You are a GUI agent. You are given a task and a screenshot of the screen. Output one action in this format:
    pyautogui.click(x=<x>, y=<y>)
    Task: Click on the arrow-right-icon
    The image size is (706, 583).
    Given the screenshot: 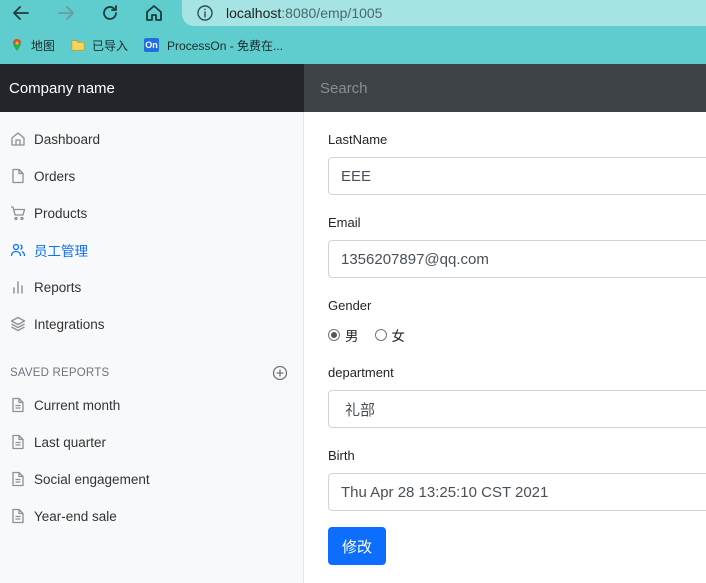 What is the action you would take?
    pyautogui.click(x=66, y=13)
    